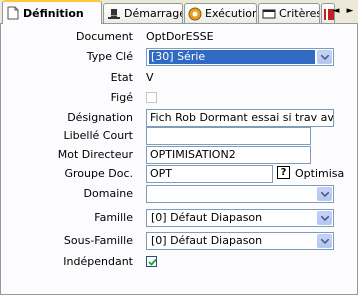  What do you see at coordinates (179, 98) in the screenshot?
I see `row-fige: Figé` at bounding box center [179, 98].